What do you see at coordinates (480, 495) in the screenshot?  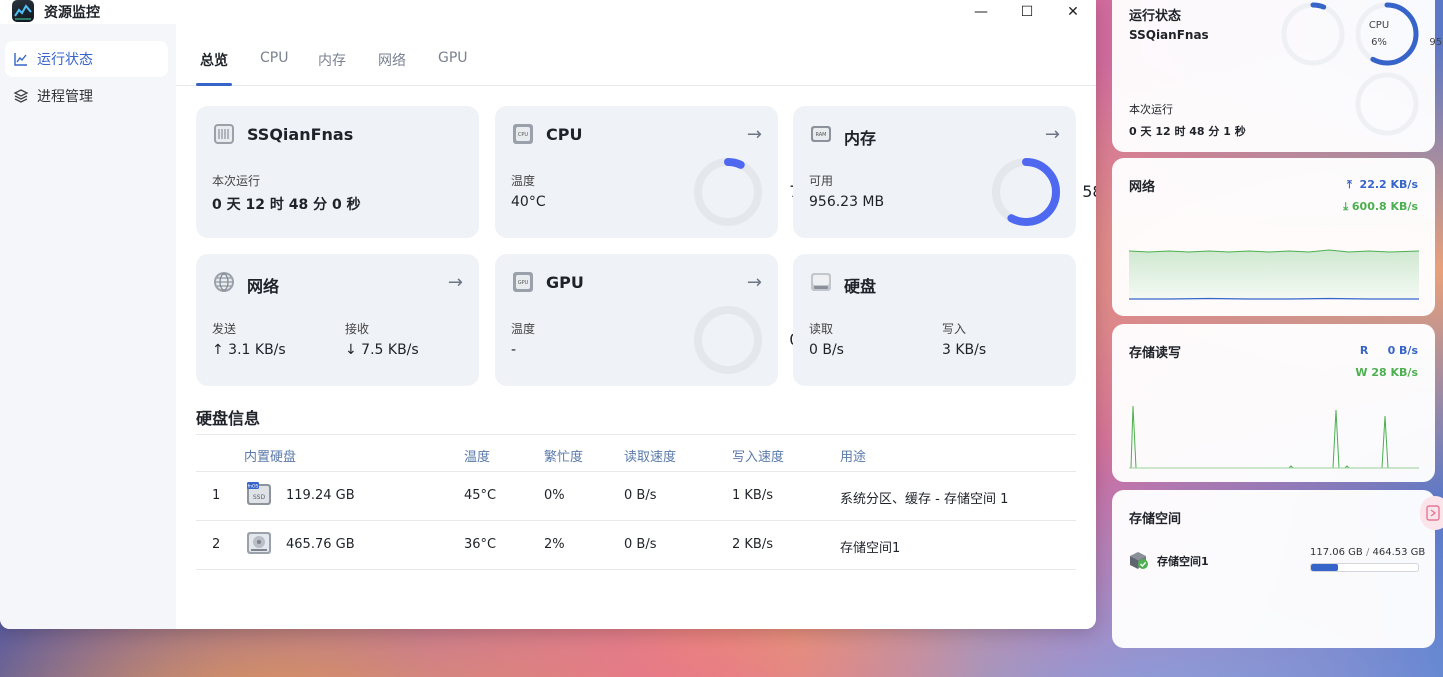 I see `drive-temp: 45°C` at bounding box center [480, 495].